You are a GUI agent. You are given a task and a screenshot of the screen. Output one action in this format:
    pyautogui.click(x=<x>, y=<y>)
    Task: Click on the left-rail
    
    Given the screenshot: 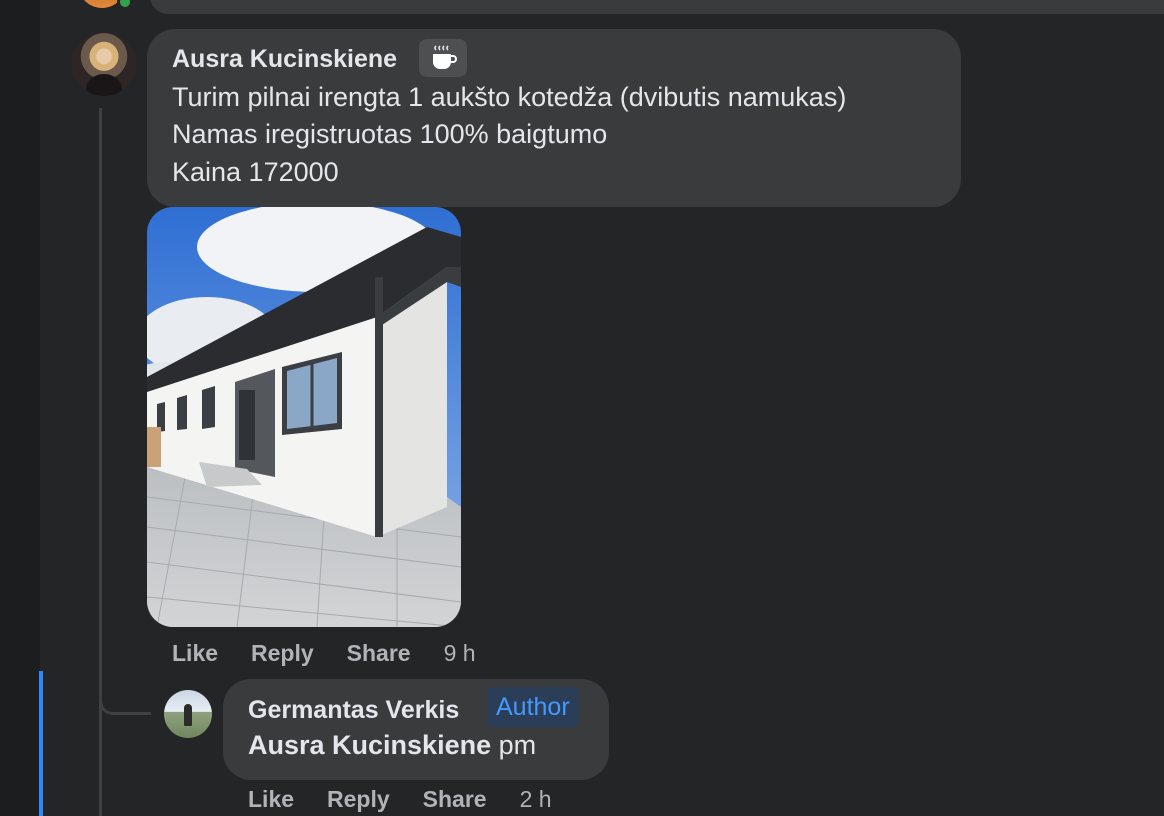 What is the action you would take?
    pyautogui.click(x=20, y=408)
    